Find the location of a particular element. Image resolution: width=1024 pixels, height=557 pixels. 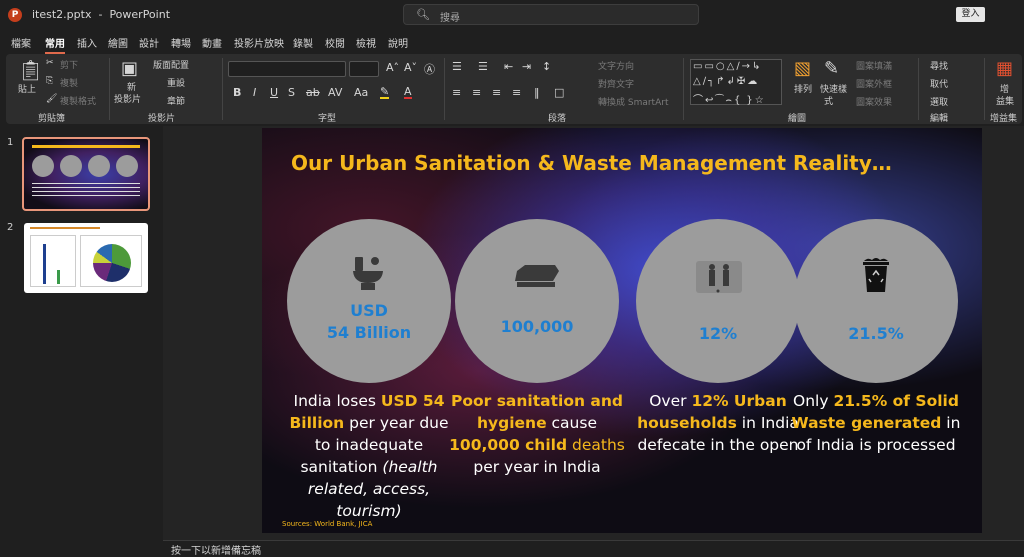

stat-circle-open-defecation: 12% is located at coordinates (718, 301).